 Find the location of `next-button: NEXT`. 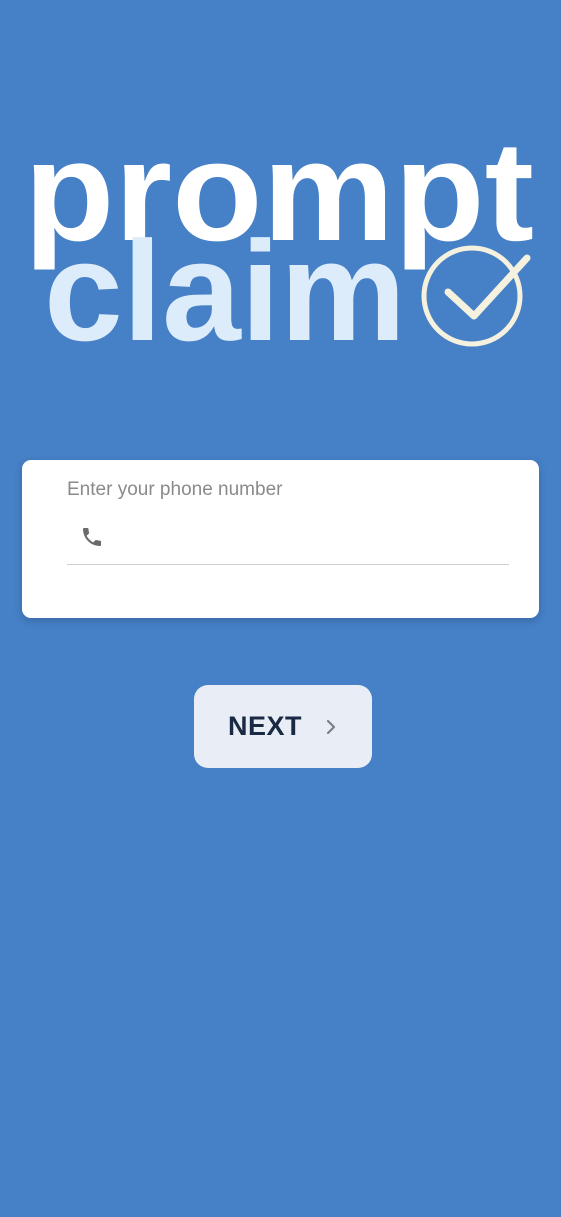

next-button: NEXT is located at coordinates (283, 726).